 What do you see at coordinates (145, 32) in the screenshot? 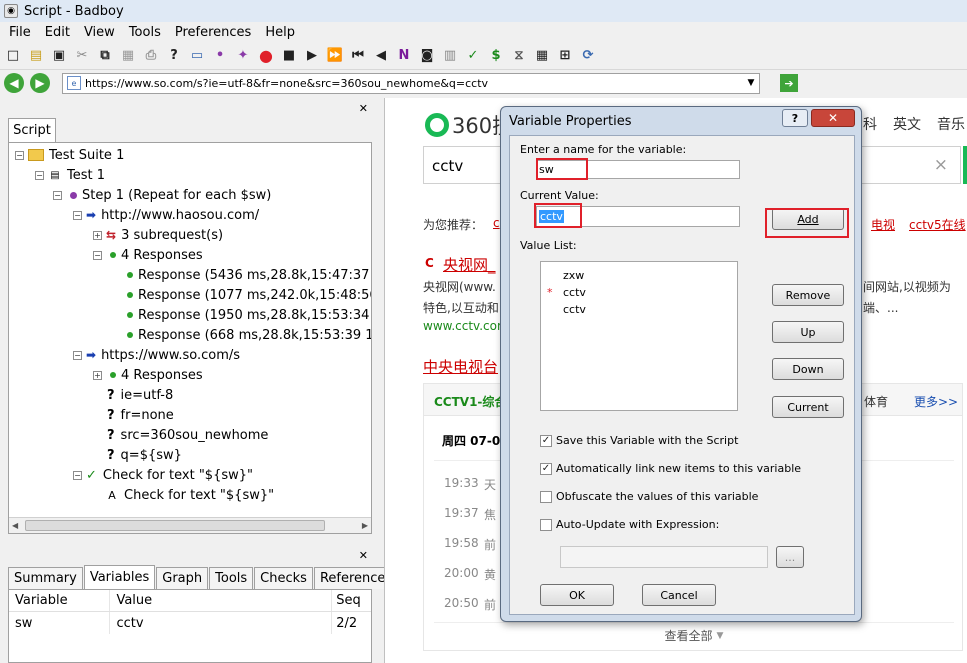
I see `menu-tools: Tools` at bounding box center [145, 32].